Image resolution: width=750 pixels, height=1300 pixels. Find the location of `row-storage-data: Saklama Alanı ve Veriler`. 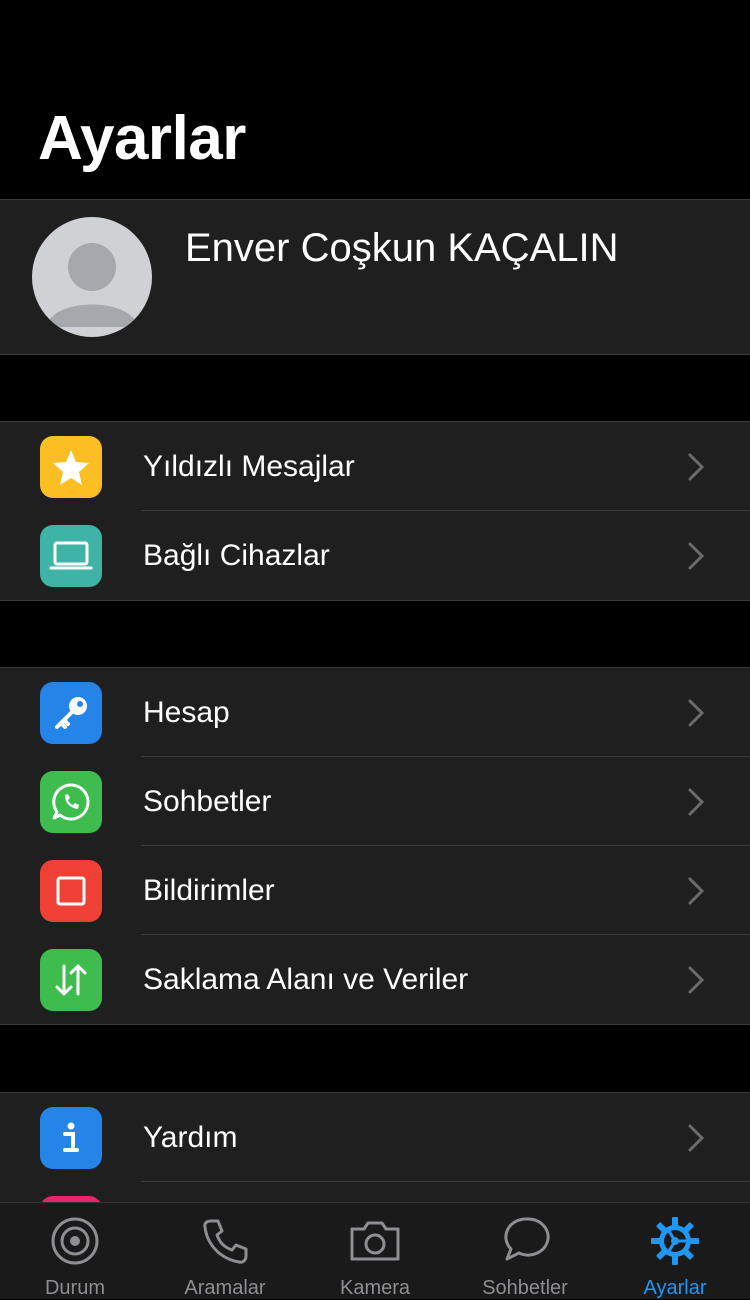

row-storage-data: Saklama Alanı ve Veriler is located at coordinates (375, 979).